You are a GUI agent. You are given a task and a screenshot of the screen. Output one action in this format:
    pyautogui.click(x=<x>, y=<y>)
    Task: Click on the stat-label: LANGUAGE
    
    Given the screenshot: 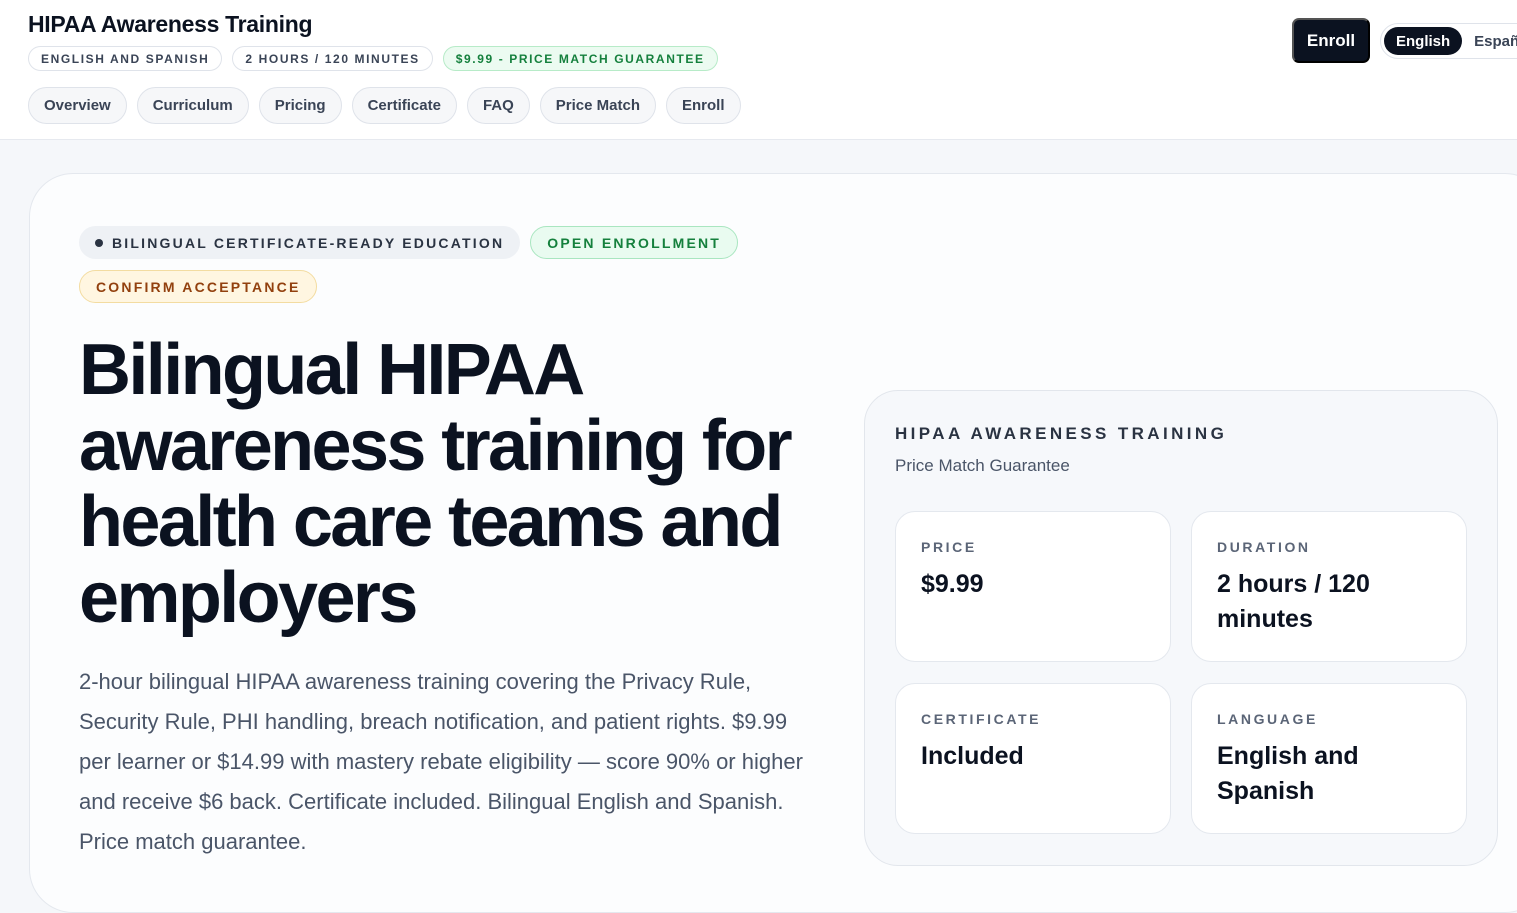 What is the action you would take?
    pyautogui.click(x=1267, y=719)
    